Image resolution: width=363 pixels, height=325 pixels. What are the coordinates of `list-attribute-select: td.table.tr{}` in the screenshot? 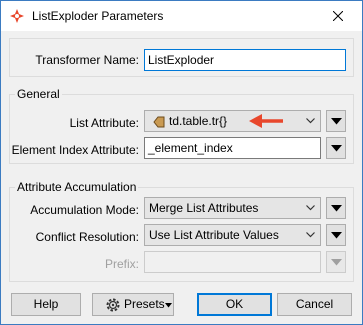 It's located at (232, 121).